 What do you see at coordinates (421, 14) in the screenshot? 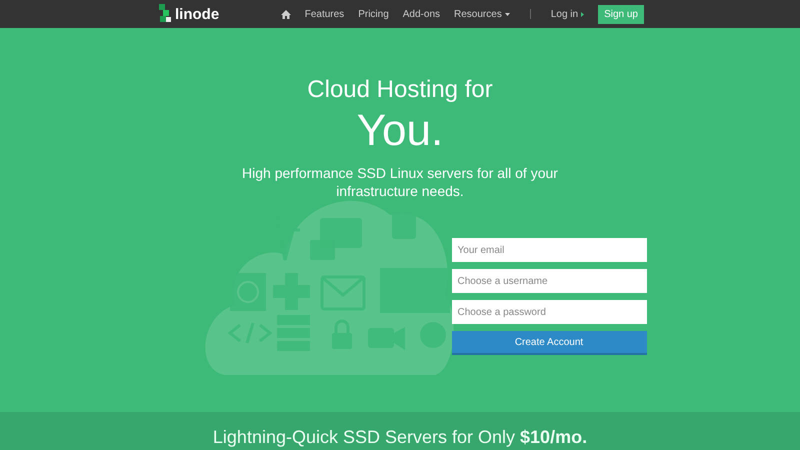
I see `nav-link: Add-ons` at bounding box center [421, 14].